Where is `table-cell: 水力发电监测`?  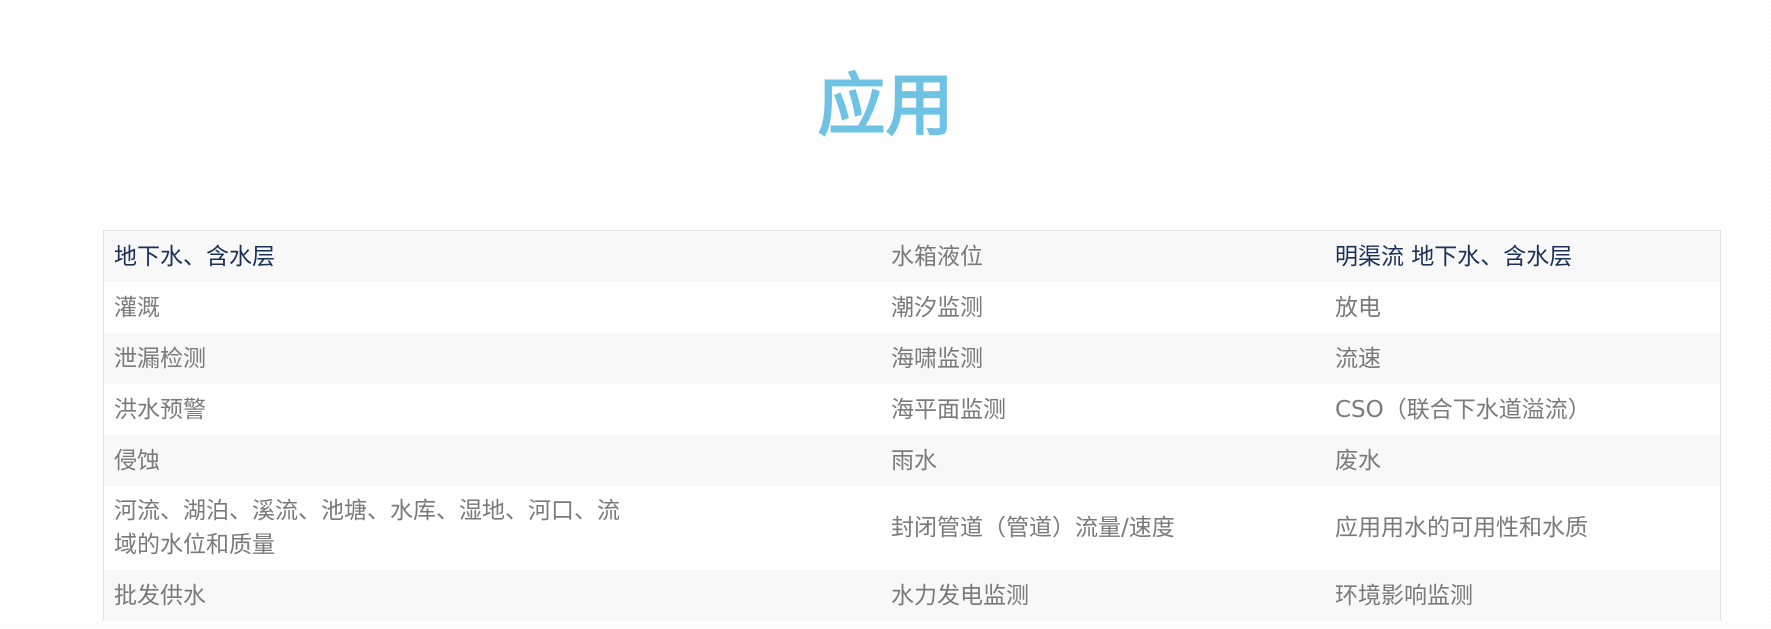 table-cell: 水力发电监测 is located at coordinates (1103, 595).